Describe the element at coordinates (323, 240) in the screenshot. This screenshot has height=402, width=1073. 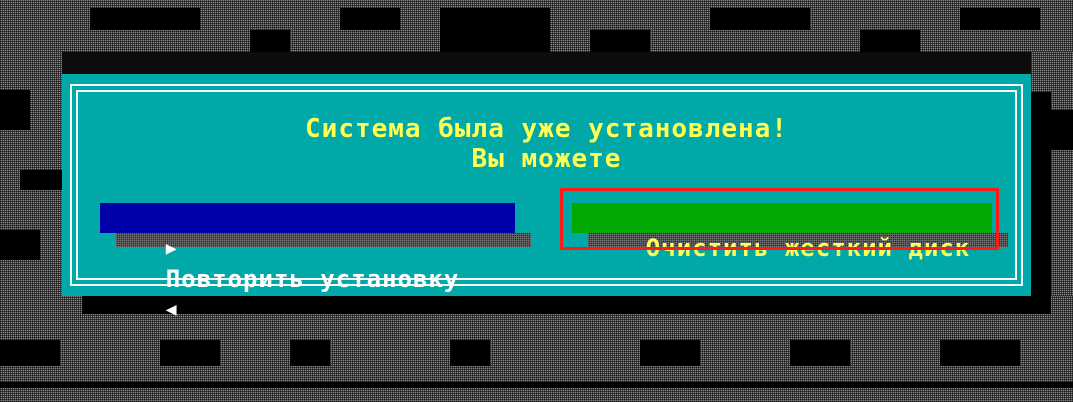
I see `reinstall-button-shadow` at that location.